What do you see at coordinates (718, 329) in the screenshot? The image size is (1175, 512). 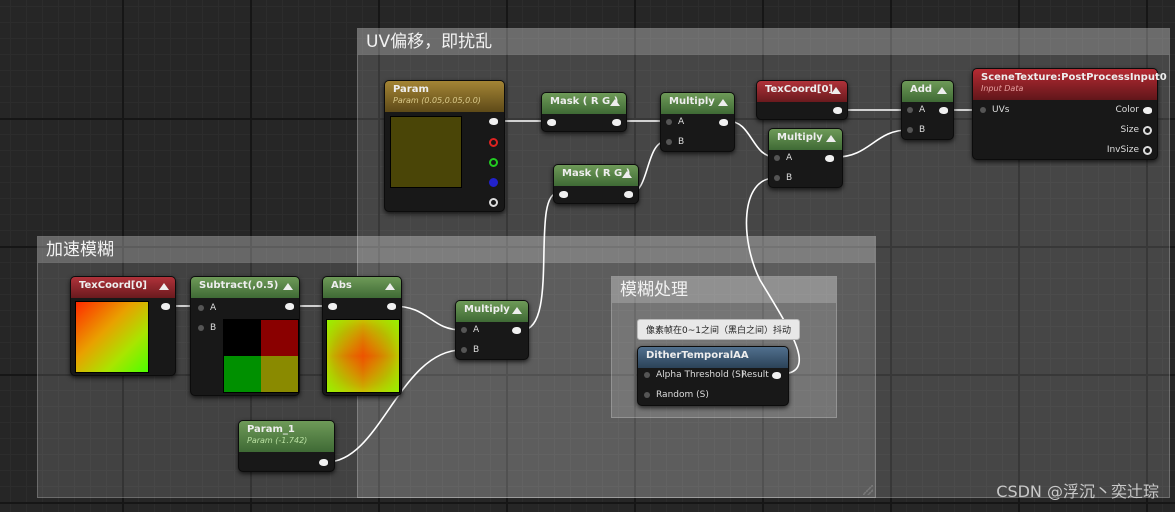 I see `comment-note: 像素帧在0~1之间（黑白之间）抖动` at bounding box center [718, 329].